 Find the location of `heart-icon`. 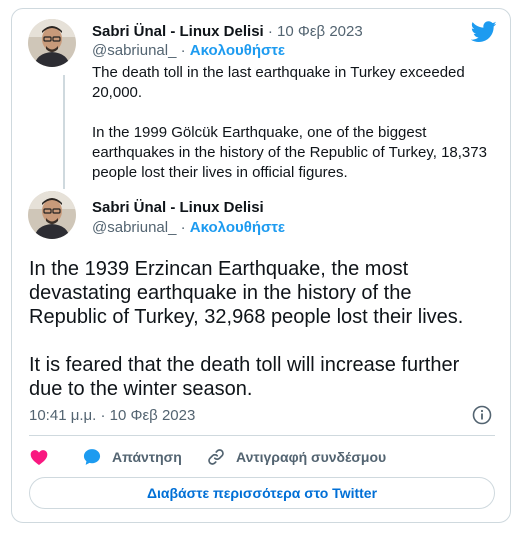

heart-icon is located at coordinates (39, 457).